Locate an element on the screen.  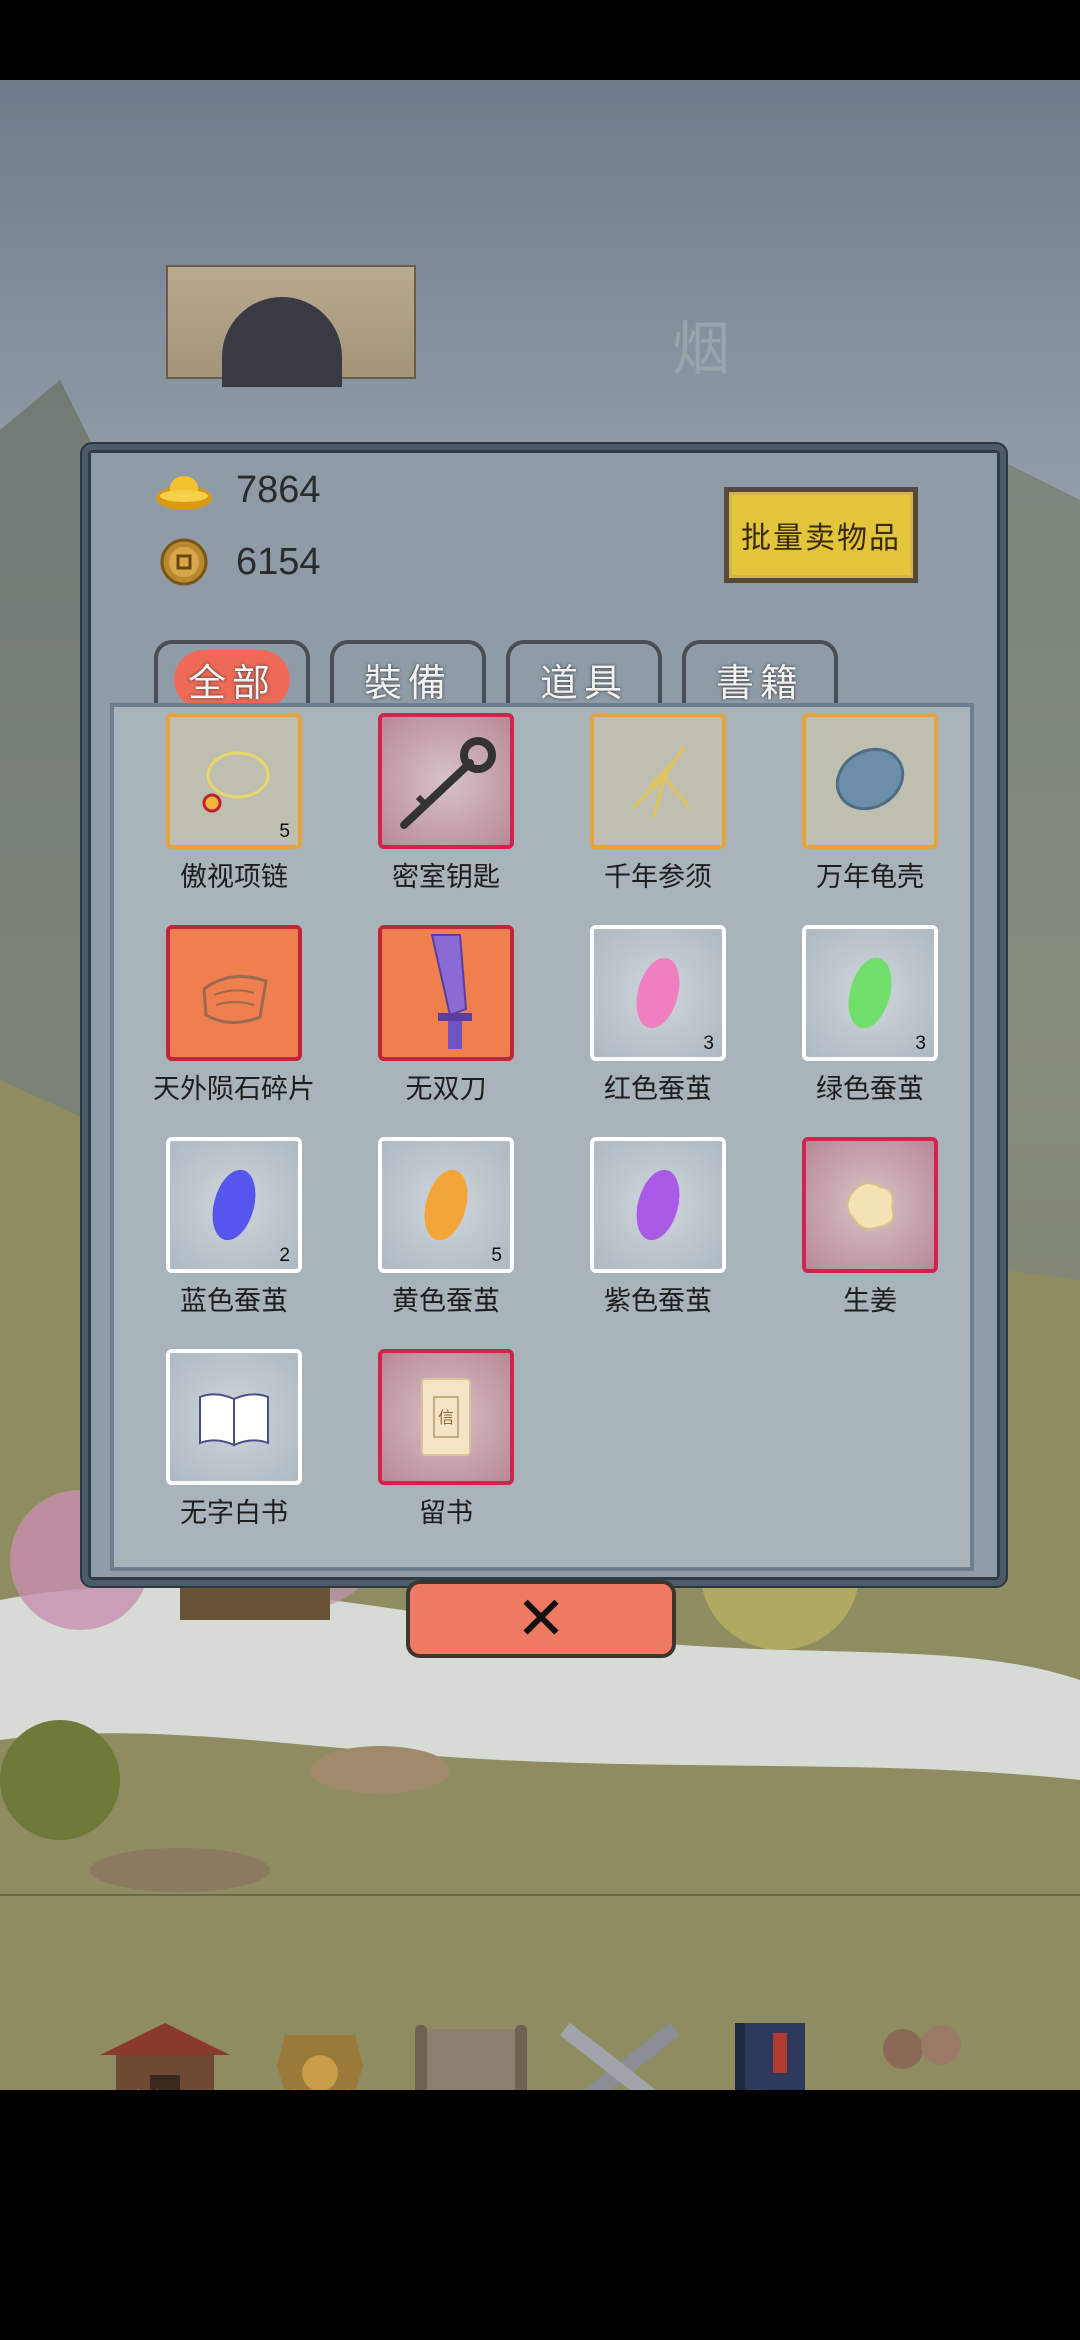
item-name: 生姜 is located at coordinates (870, 1301).